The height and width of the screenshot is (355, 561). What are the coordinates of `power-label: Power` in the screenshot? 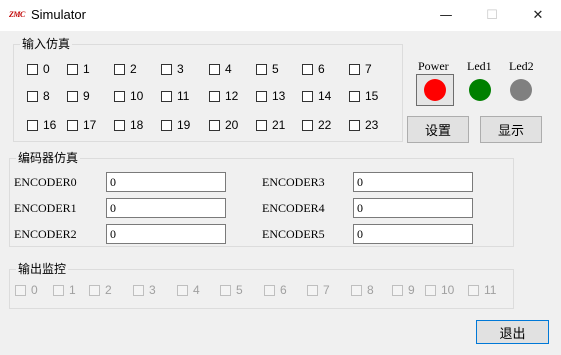 It's located at (433, 66).